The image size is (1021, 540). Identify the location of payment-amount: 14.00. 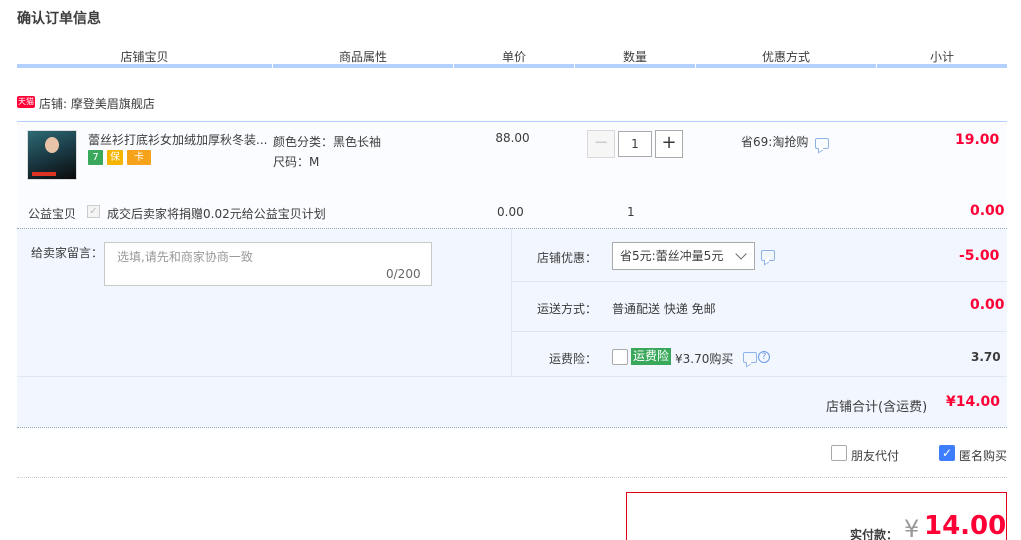
(965, 525).